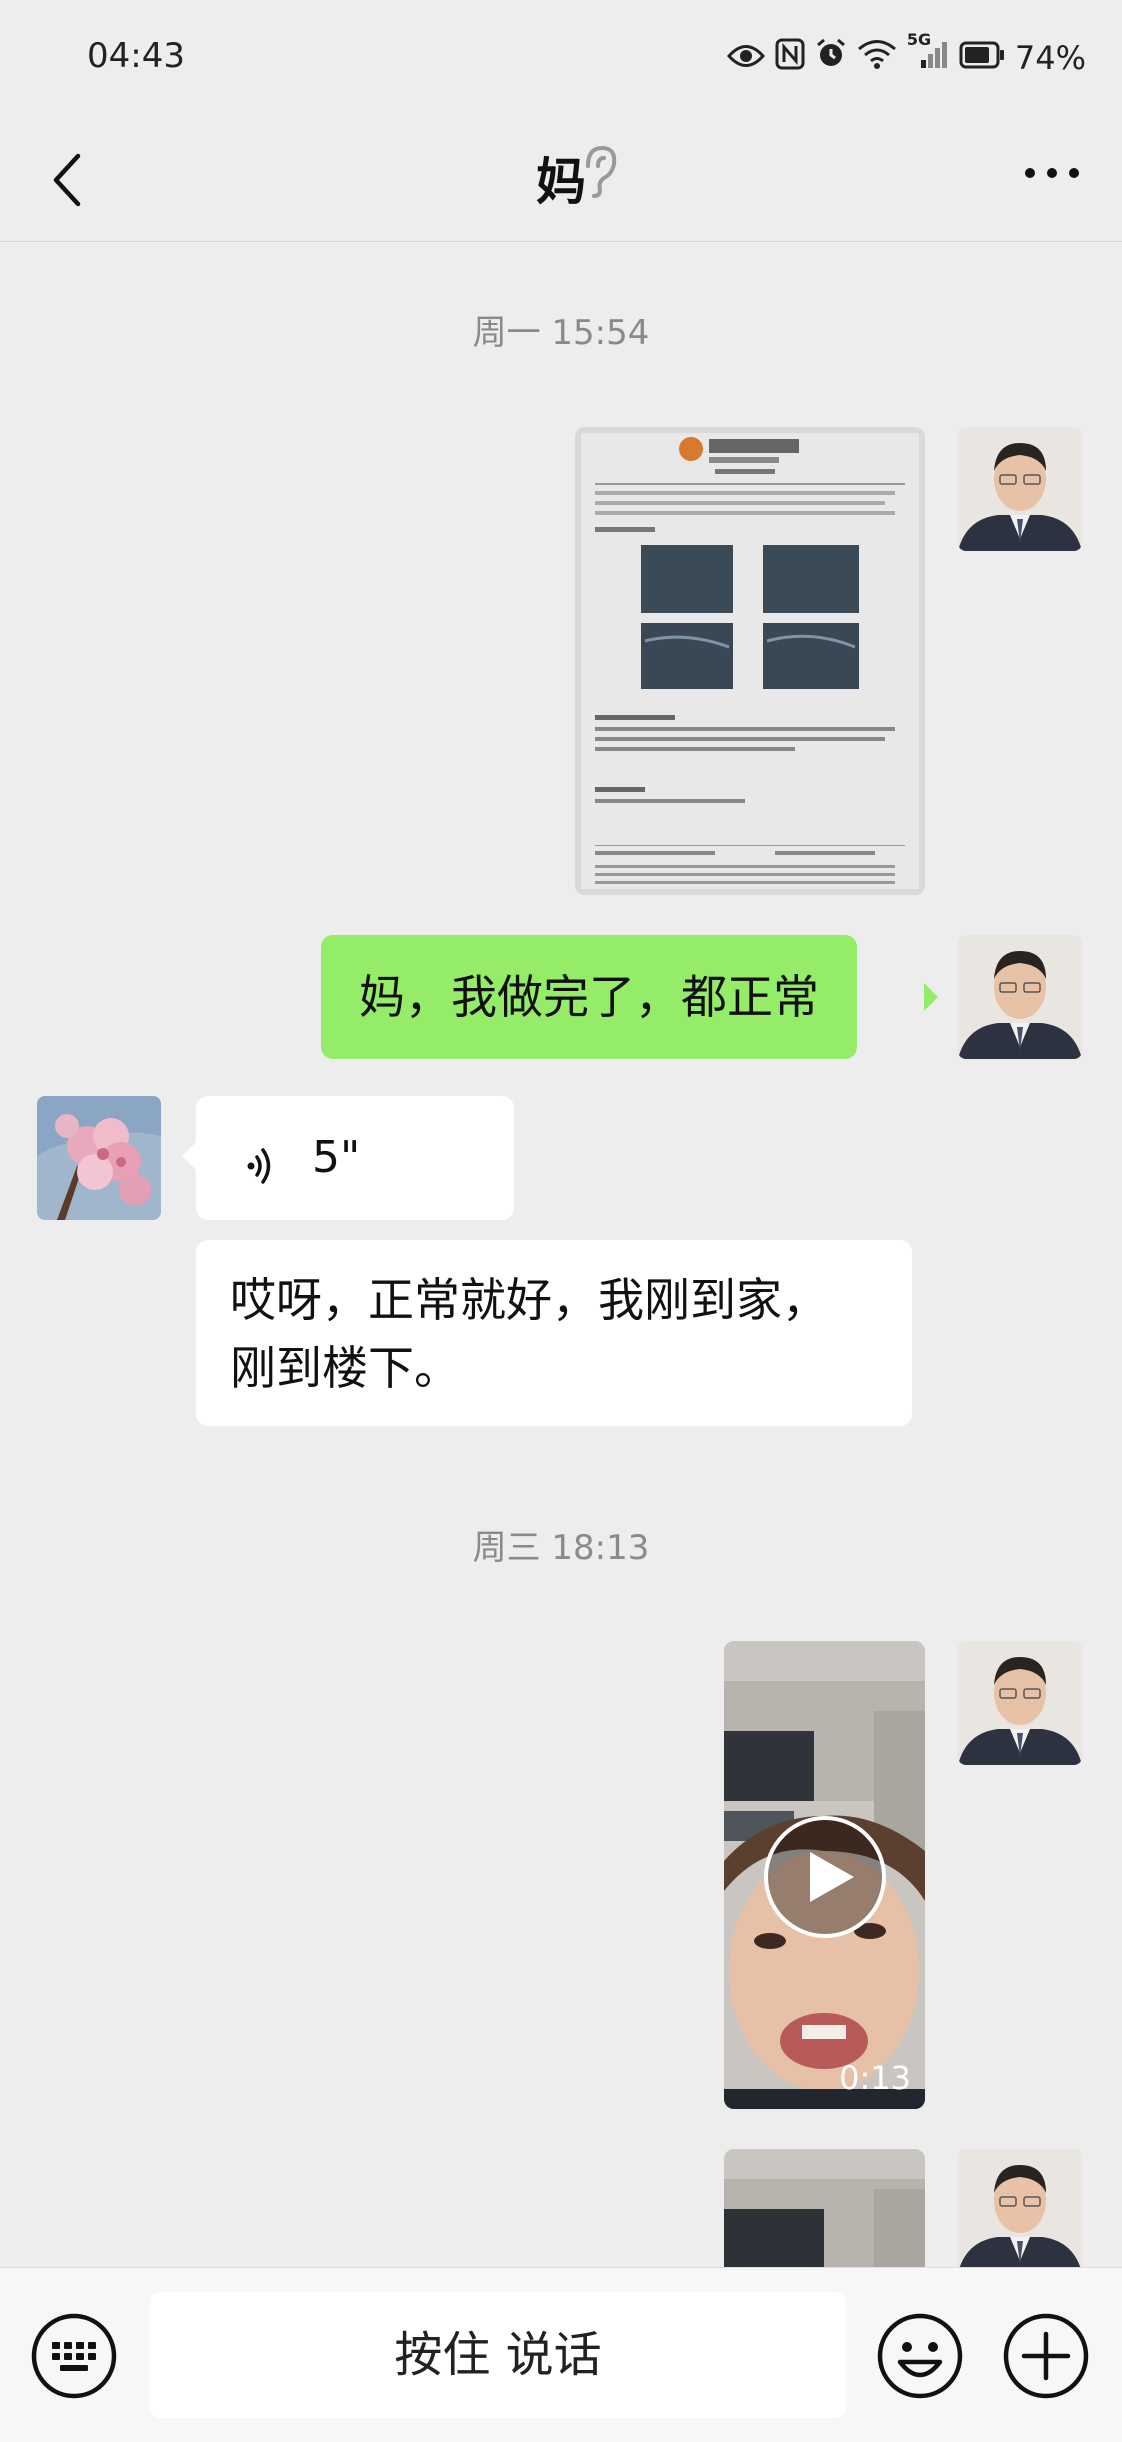 This screenshot has height=2442, width=1122. What do you see at coordinates (561, 1548) in the screenshot?
I see `timestamp: 周三 18:13` at bounding box center [561, 1548].